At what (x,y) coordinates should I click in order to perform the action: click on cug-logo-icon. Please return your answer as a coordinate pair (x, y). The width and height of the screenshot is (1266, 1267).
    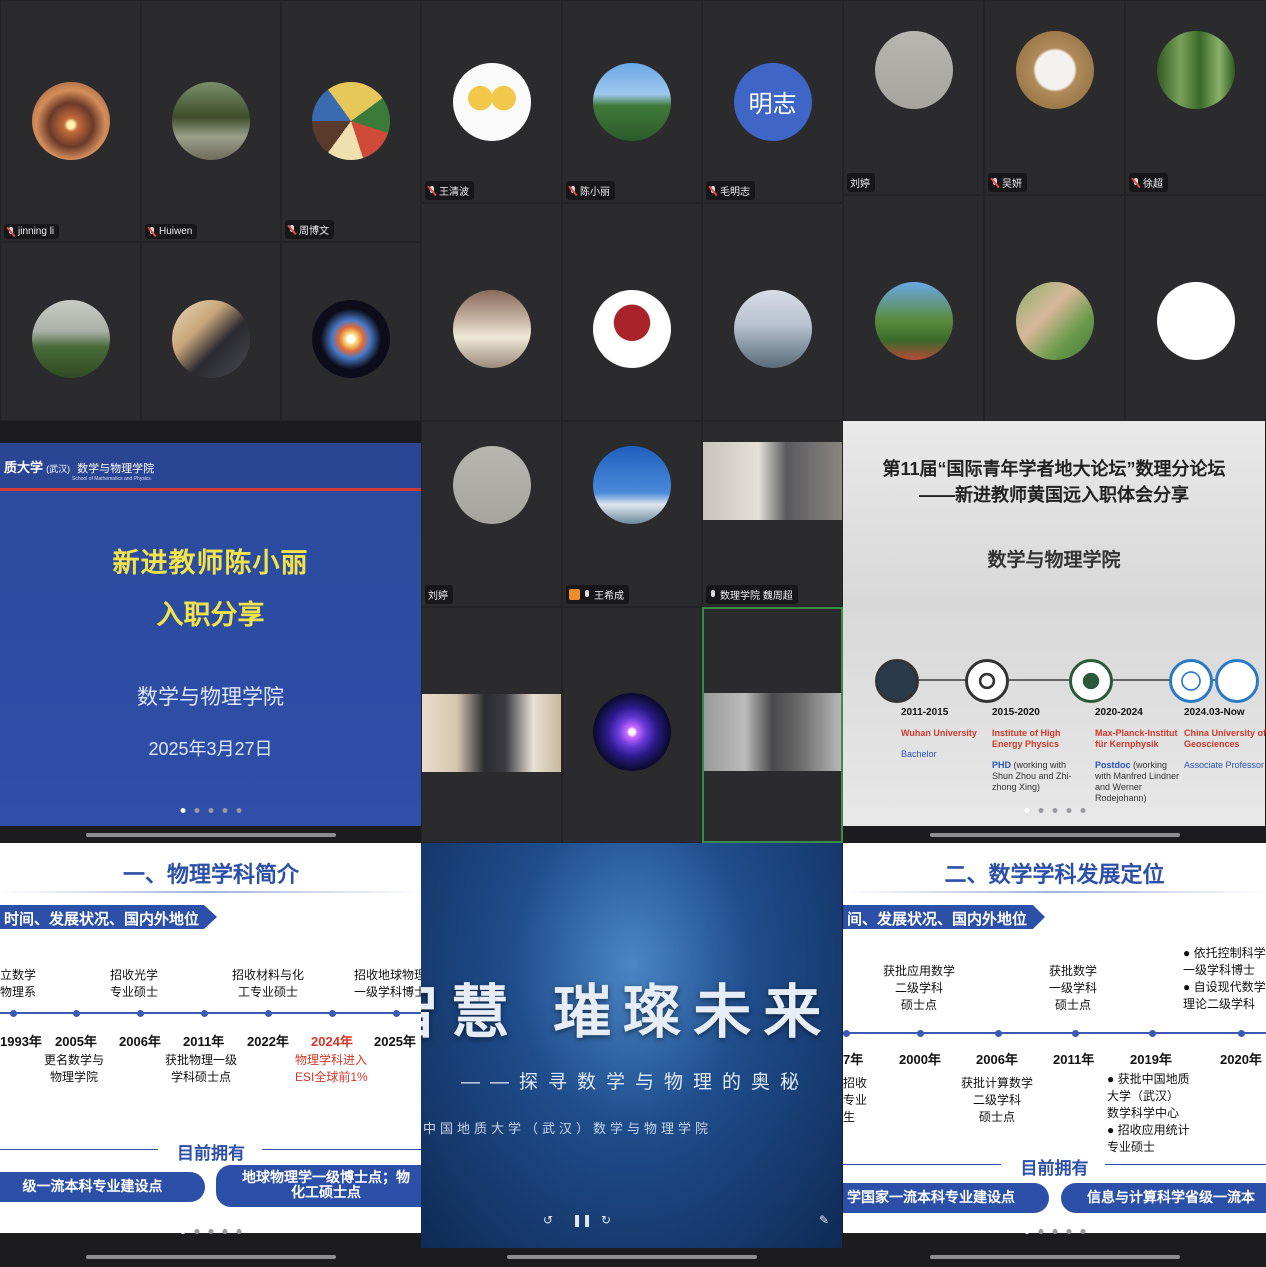
    Looking at the image, I should click on (1237, 681).